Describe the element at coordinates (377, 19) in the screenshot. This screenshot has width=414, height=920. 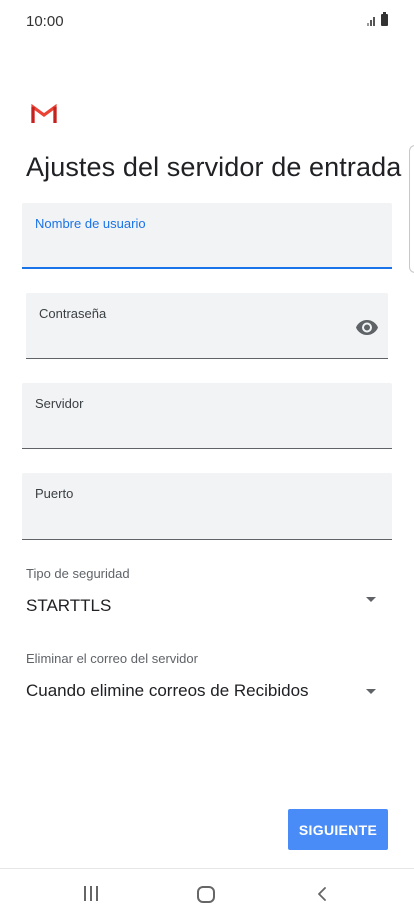
I see `status-icons` at that location.